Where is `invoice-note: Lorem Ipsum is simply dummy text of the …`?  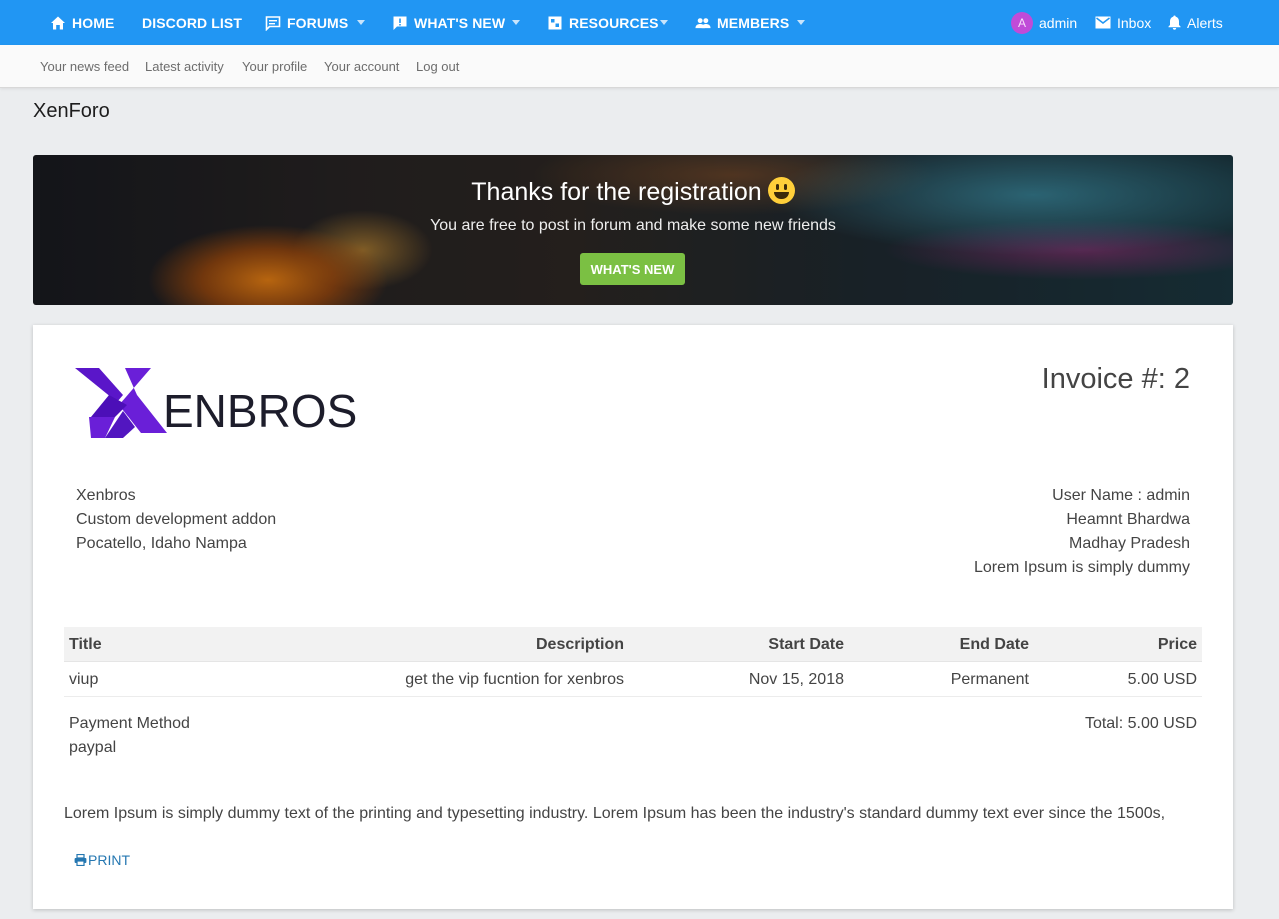
invoice-note: Lorem Ipsum is simply dummy text of the … is located at coordinates (615, 813).